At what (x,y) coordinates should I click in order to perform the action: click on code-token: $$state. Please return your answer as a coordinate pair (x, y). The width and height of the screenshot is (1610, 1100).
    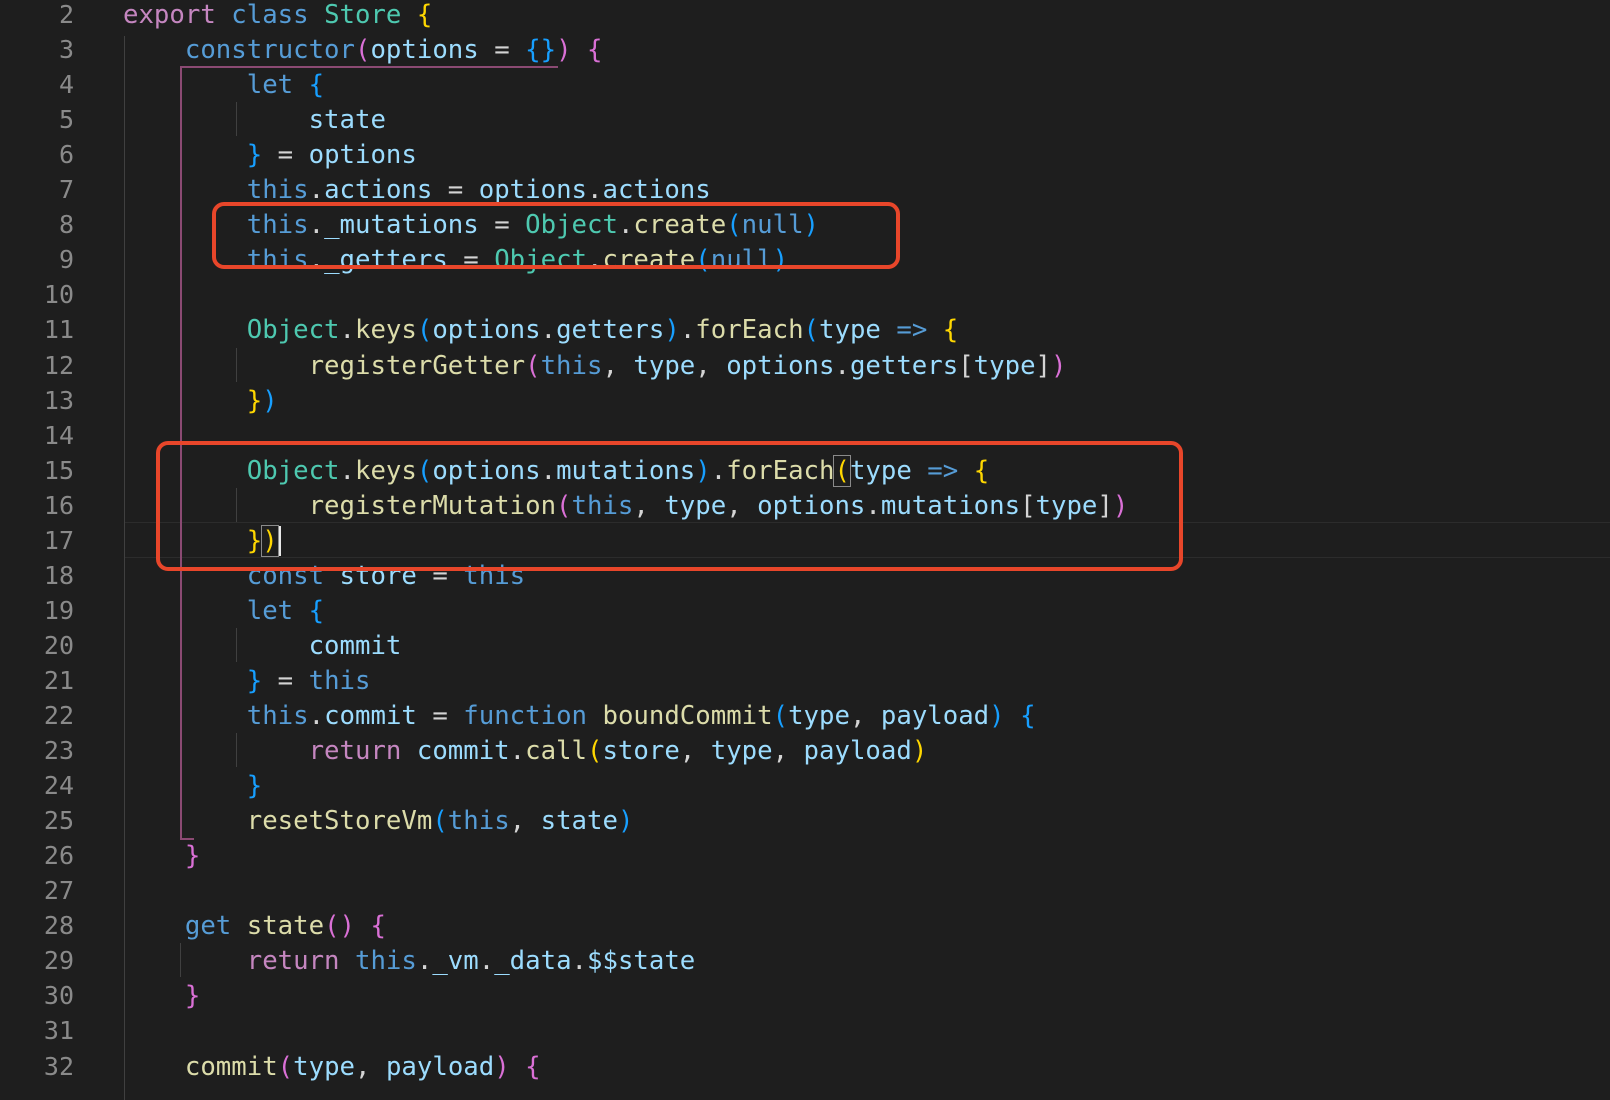
    Looking at the image, I should click on (641, 961).